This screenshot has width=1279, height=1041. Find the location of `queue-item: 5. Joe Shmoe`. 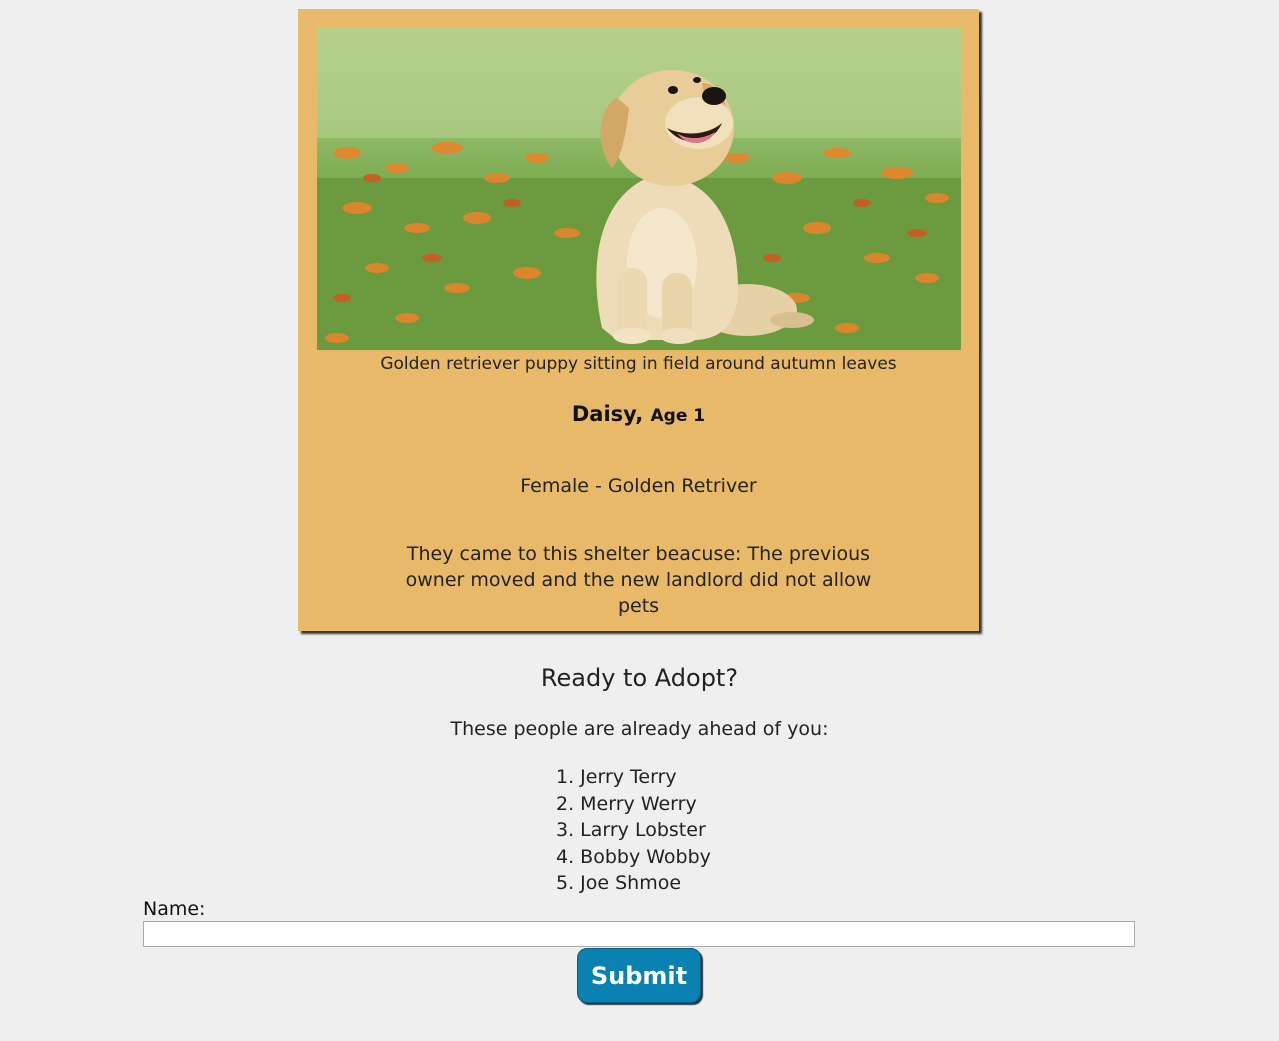

queue-item: 5. Joe Shmoe is located at coordinates (619, 883).